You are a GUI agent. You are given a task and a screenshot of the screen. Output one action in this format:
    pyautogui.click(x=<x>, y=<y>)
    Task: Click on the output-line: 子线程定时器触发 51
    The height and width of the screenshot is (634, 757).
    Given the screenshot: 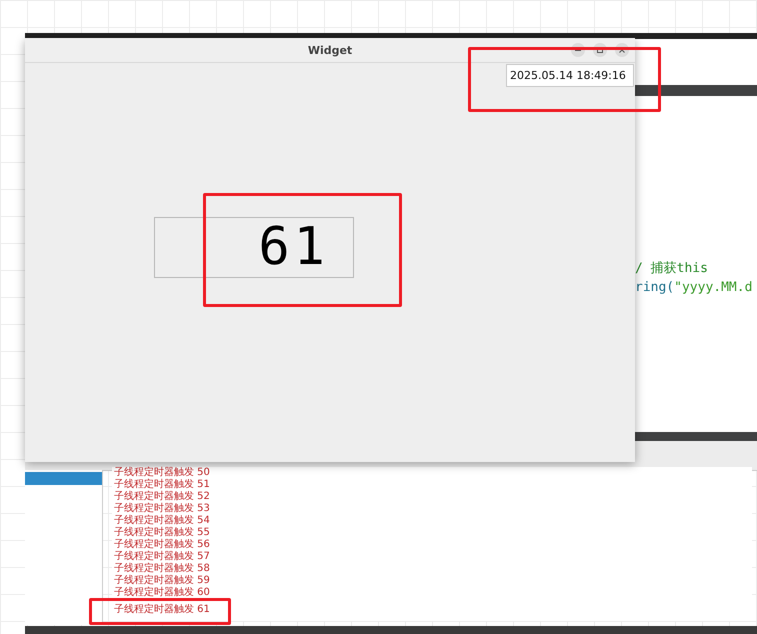 What is the action you would take?
    pyautogui.click(x=162, y=484)
    